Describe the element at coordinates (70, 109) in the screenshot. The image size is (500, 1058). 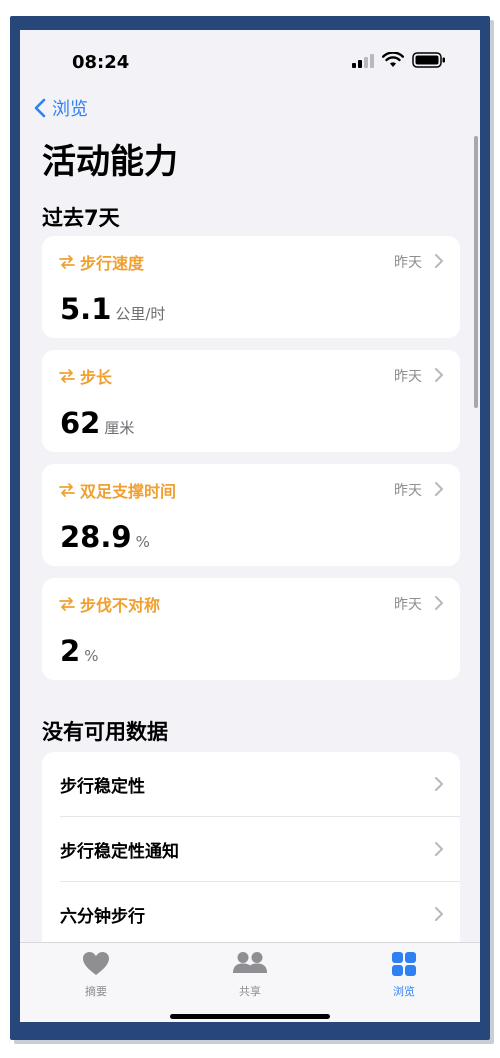
I see `back-label: 浏览` at that location.